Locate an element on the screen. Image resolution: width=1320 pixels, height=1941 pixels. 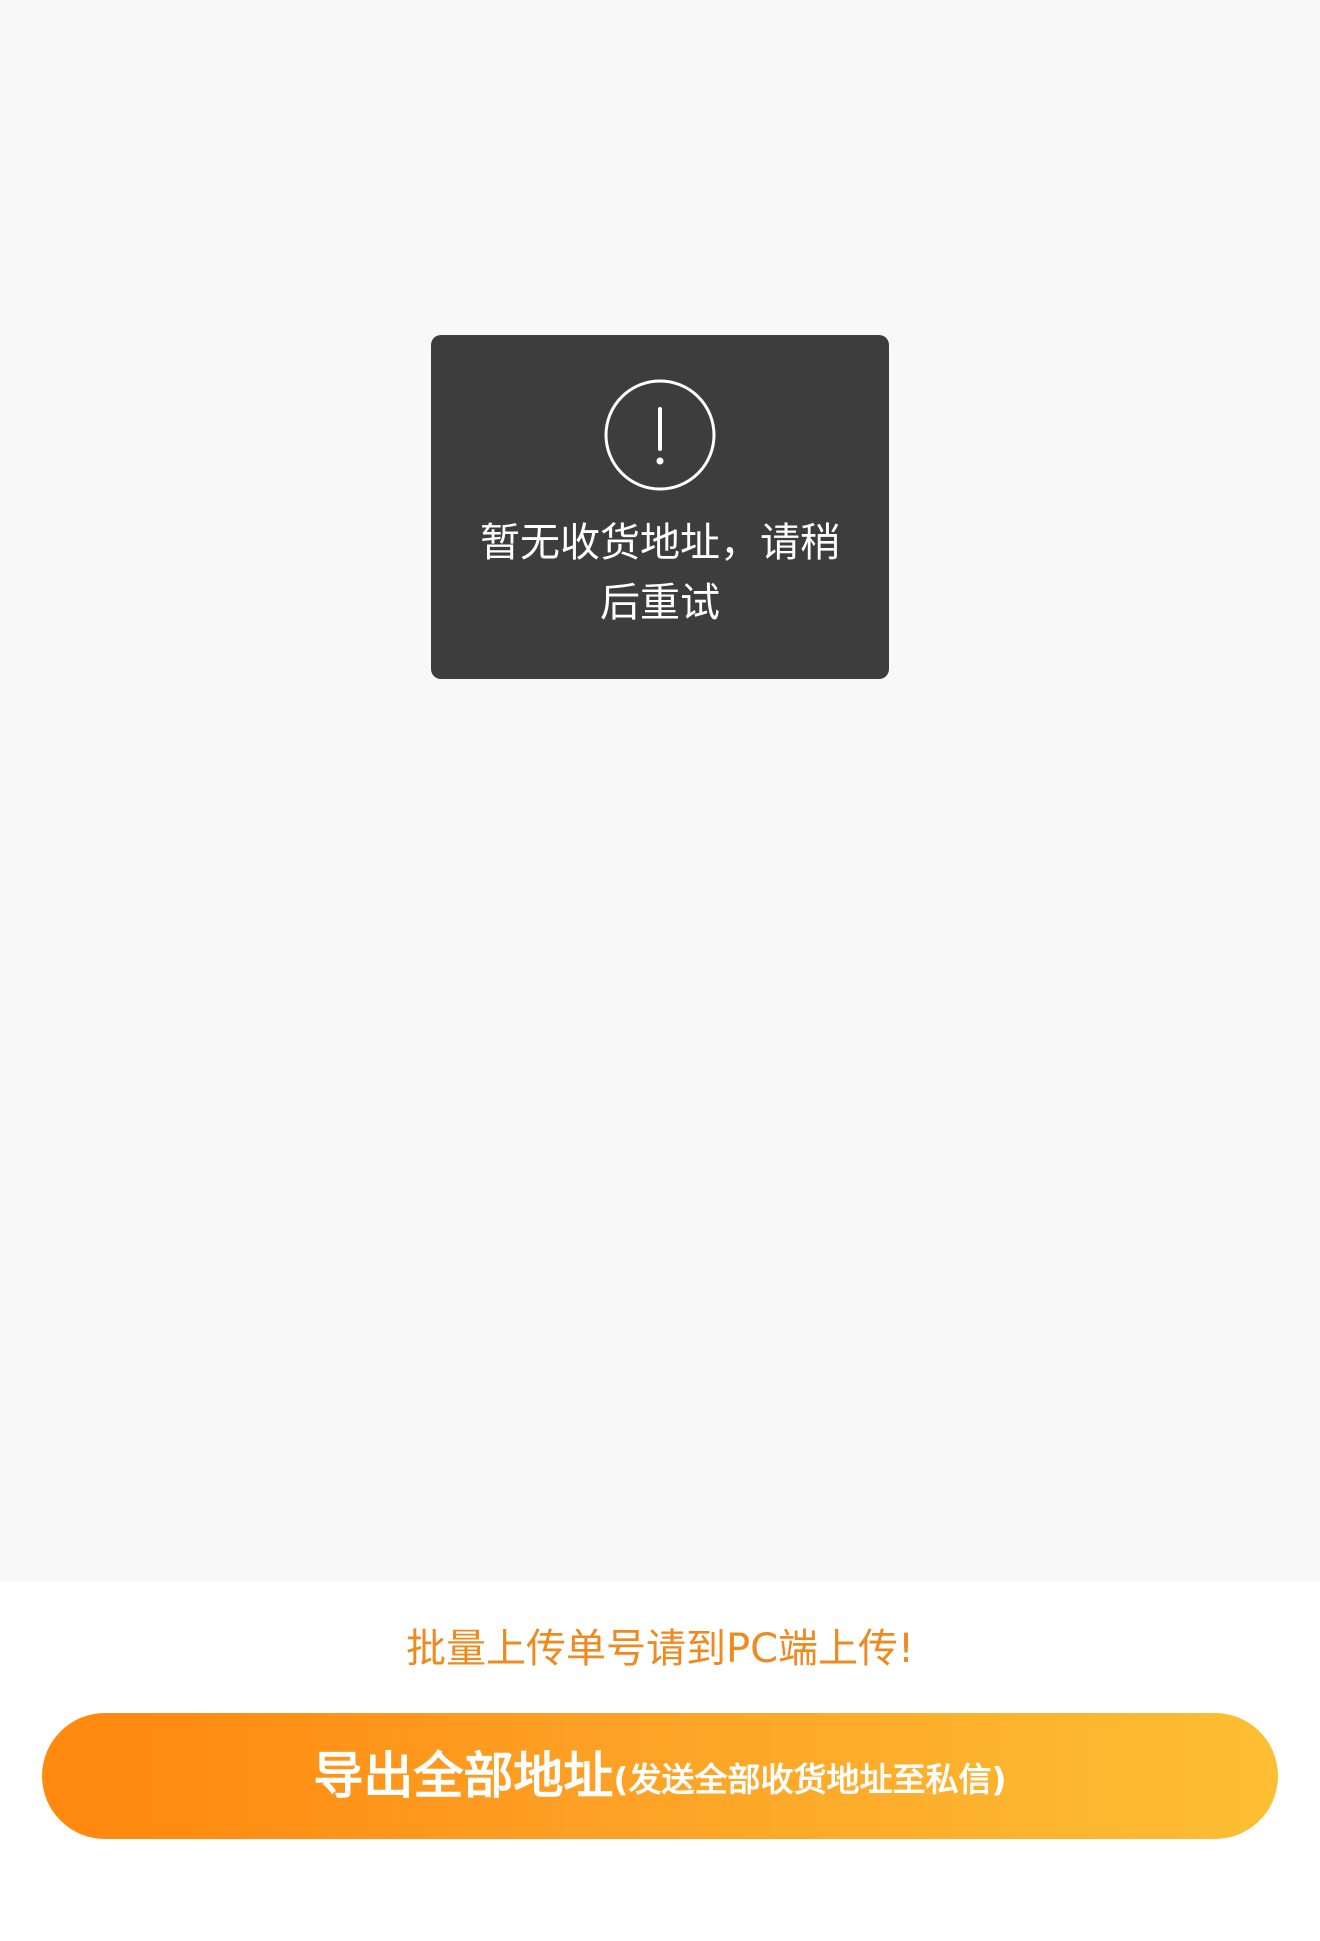
upload-notice: 批量上传单号请到PC端上传! is located at coordinates (660, 1649).